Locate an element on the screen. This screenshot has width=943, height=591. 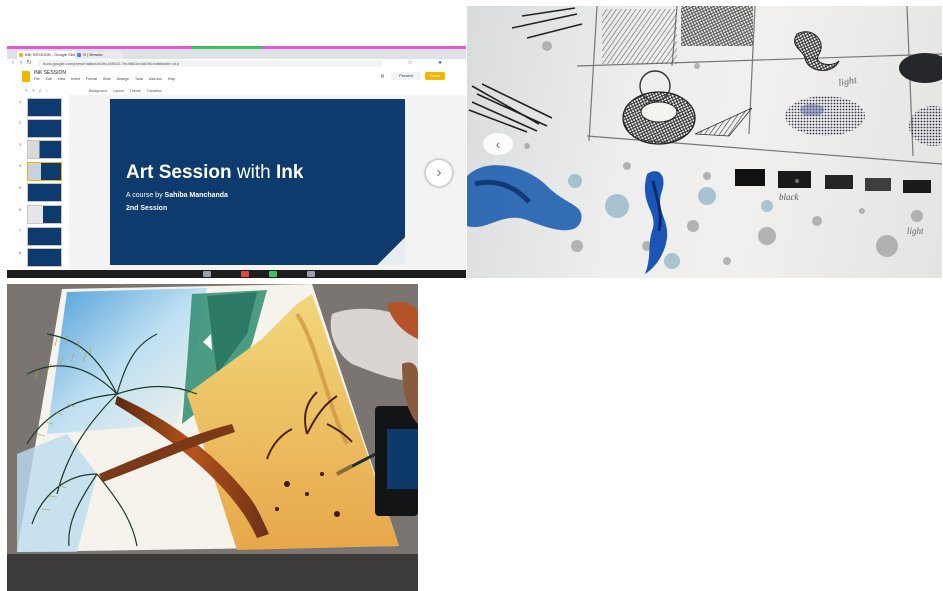
hatch-swatch is located at coordinates (639, 36).